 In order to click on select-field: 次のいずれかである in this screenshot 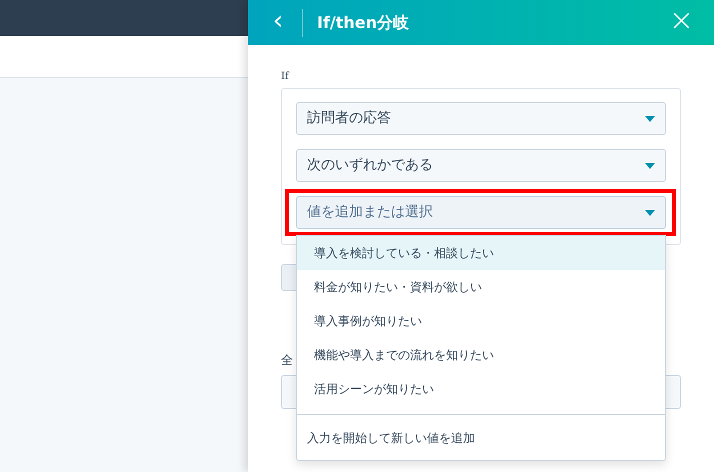, I will do `click(481, 165)`.